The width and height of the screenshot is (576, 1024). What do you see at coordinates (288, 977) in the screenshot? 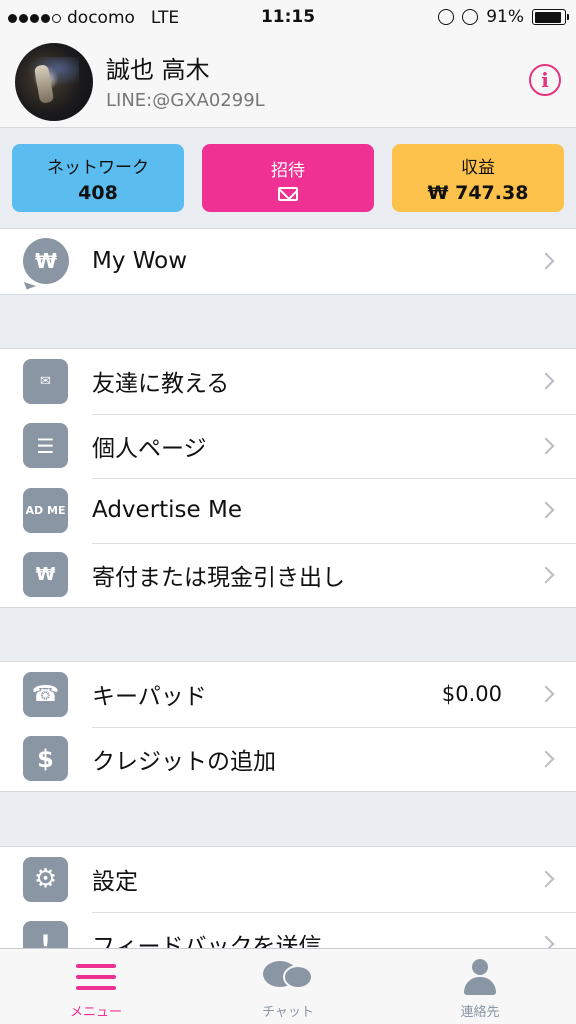
I see `chat-bubbles-icon` at bounding box center [288, 977].